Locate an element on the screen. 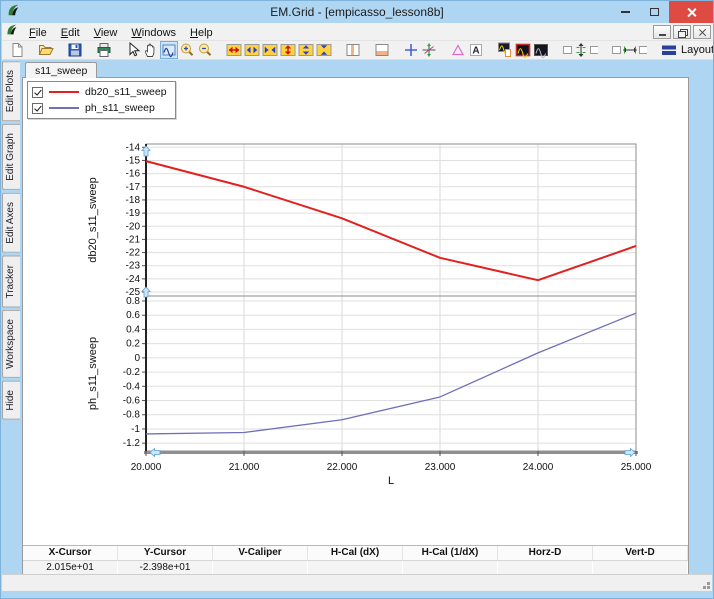 The height and width of the screenshot is (599, 714). svg-text: -1.2 is located at coordinates (132, 443).